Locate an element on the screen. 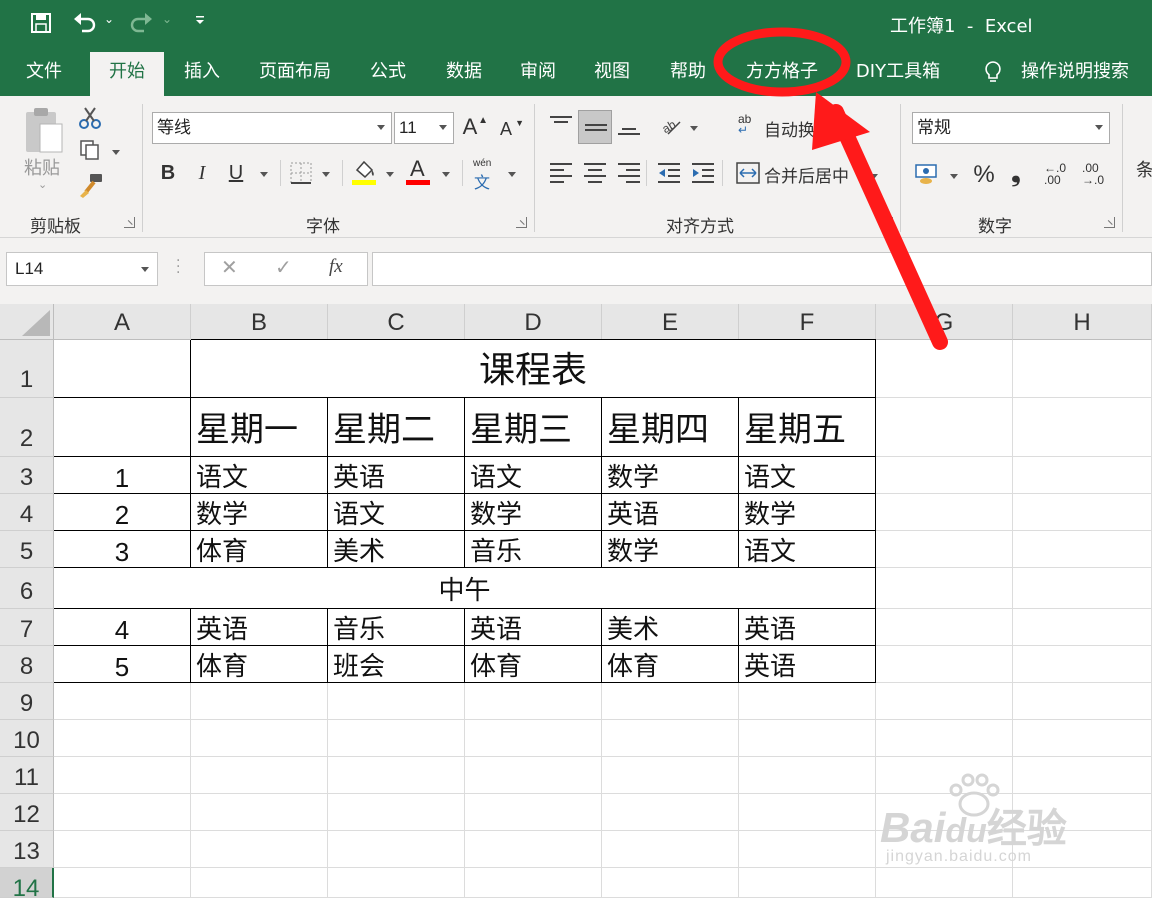 This screenshot has height=898, width=1152. tab-insert: 插入 is located at coordinates (202, 74).